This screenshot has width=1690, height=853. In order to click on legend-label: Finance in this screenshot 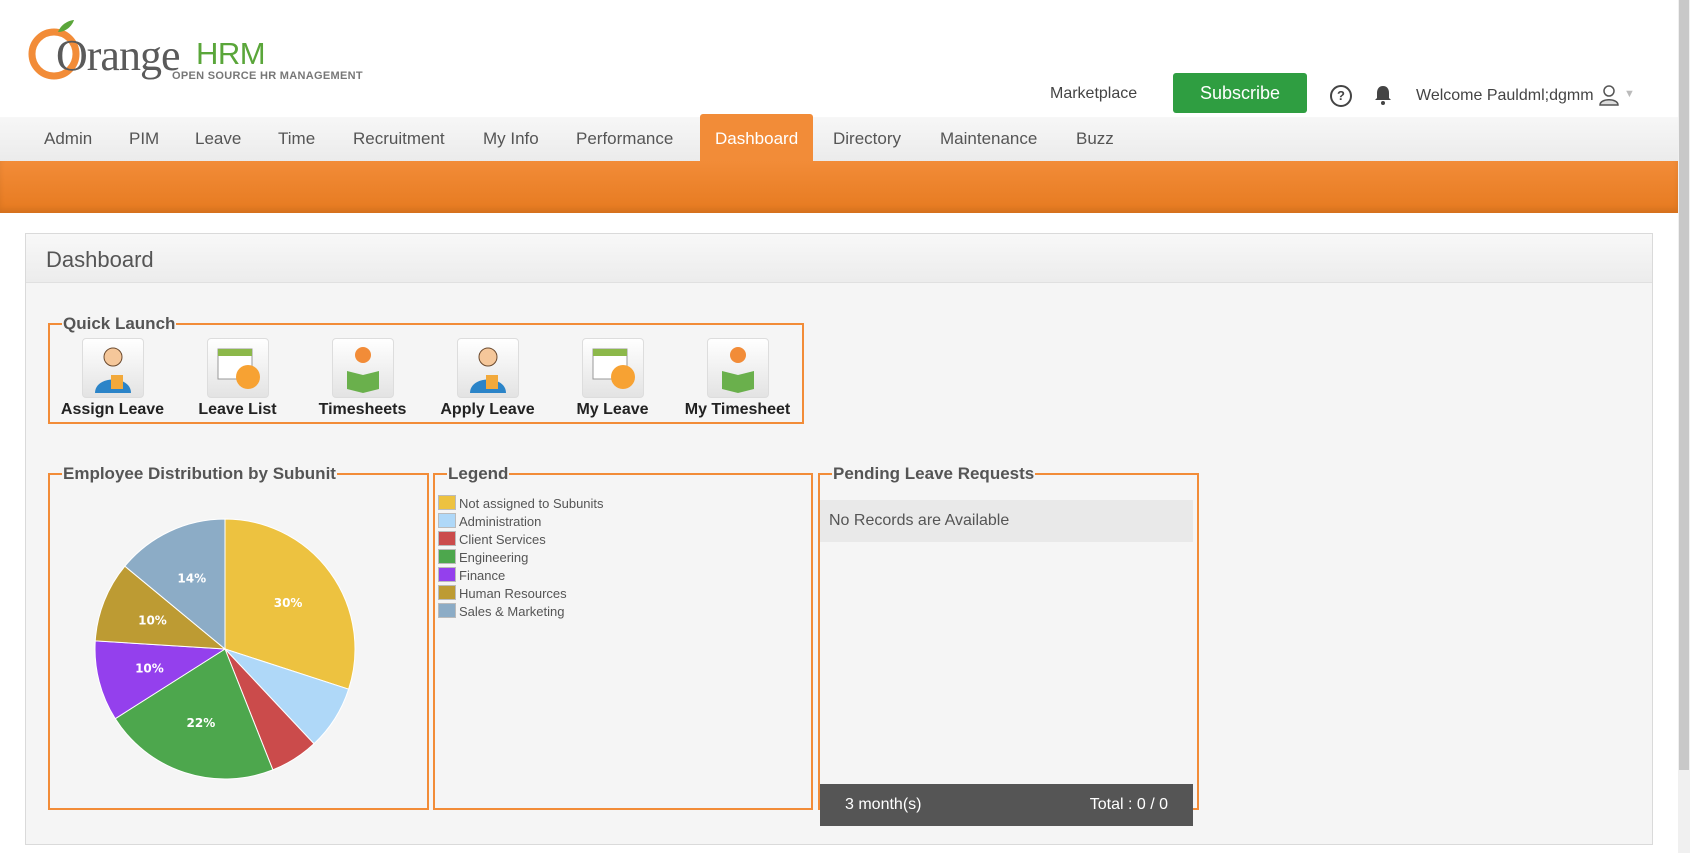, I will do `click(482, 575)`.